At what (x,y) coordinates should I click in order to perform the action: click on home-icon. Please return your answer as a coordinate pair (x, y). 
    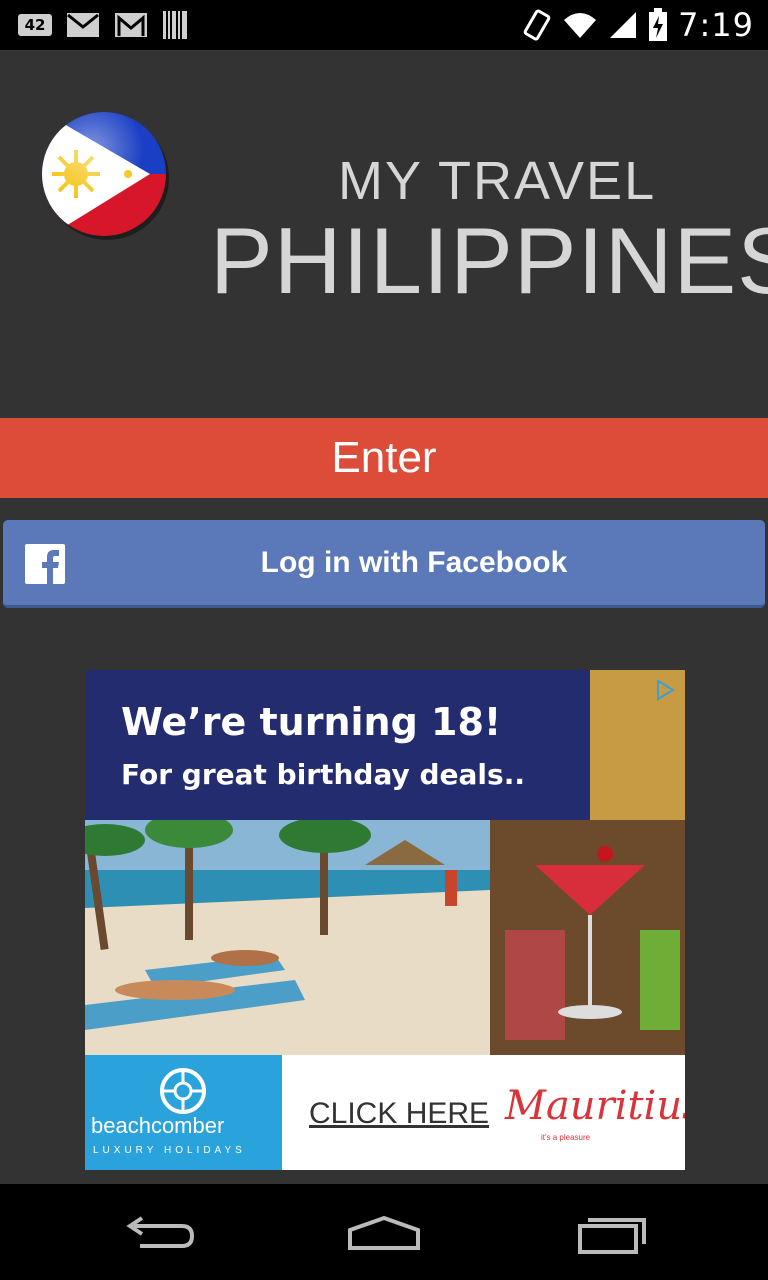
    Looking at the image, I should click on (384, 1234).